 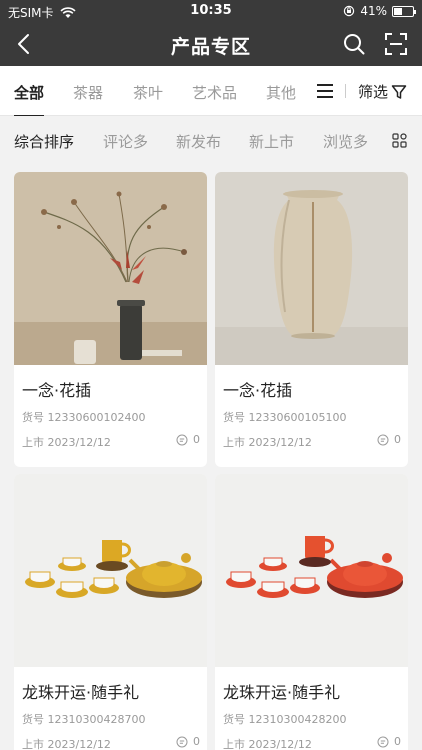 I want to click on orientation-lock-icon, so click(x=349, y=11).